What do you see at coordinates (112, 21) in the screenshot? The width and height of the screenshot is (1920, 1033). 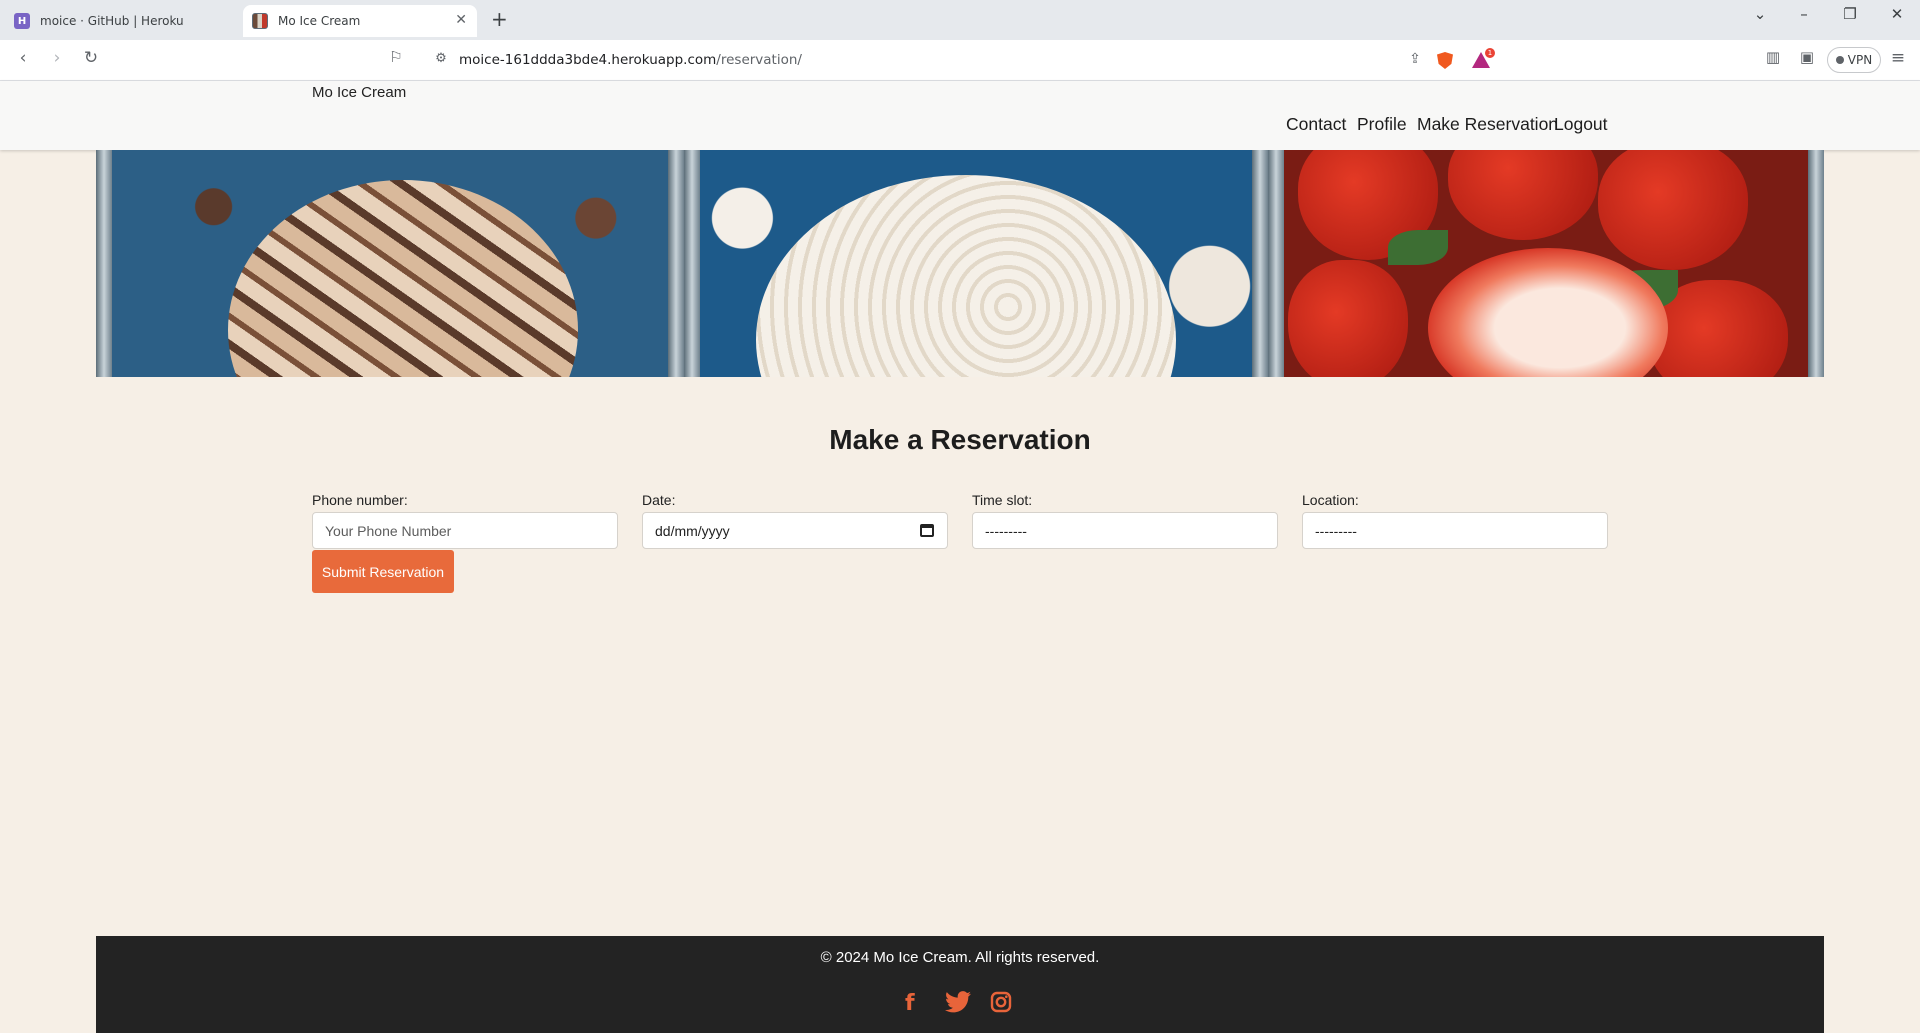 I see `tab-title: moice · GitHub | Heroku` at bounding box center [112, 21].